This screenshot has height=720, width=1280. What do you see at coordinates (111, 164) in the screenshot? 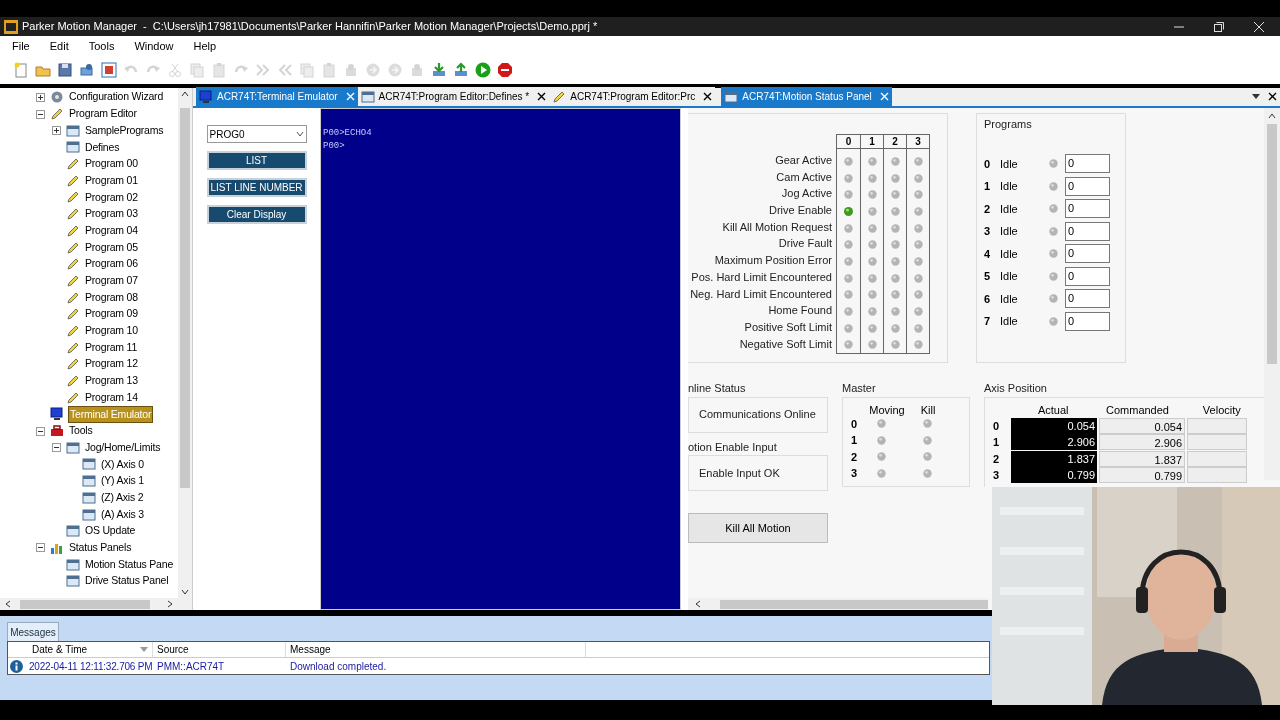
I see `tree-item: Program 00` at bounding box center [111, 164].